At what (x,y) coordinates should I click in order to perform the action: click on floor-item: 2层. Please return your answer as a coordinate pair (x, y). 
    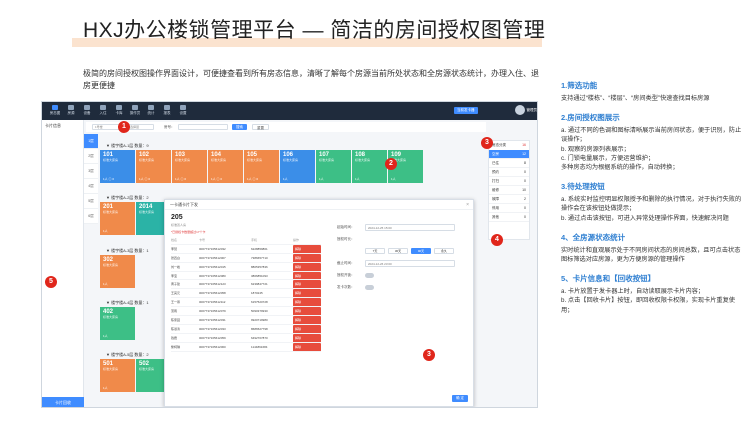
    Looking at the image, I should click on (91, 156).